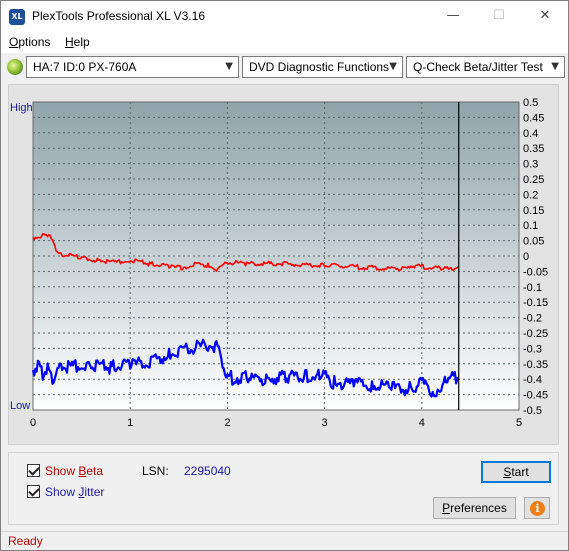 The height and width of the screenshot is (551, 569). I want to click on menu-bar: Options Help, so click(284, 42).